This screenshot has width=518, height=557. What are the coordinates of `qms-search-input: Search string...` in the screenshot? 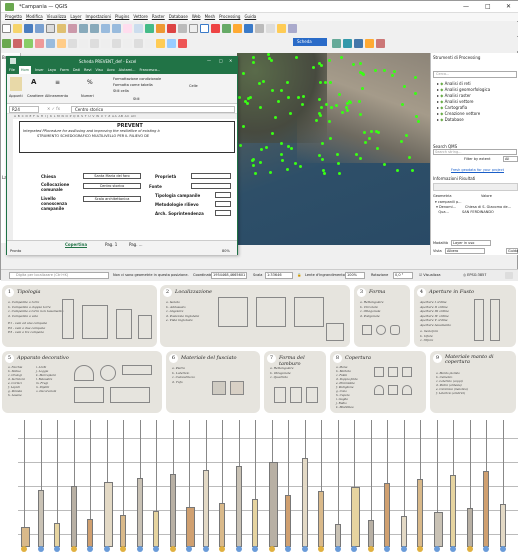 It's located at (475, 152).